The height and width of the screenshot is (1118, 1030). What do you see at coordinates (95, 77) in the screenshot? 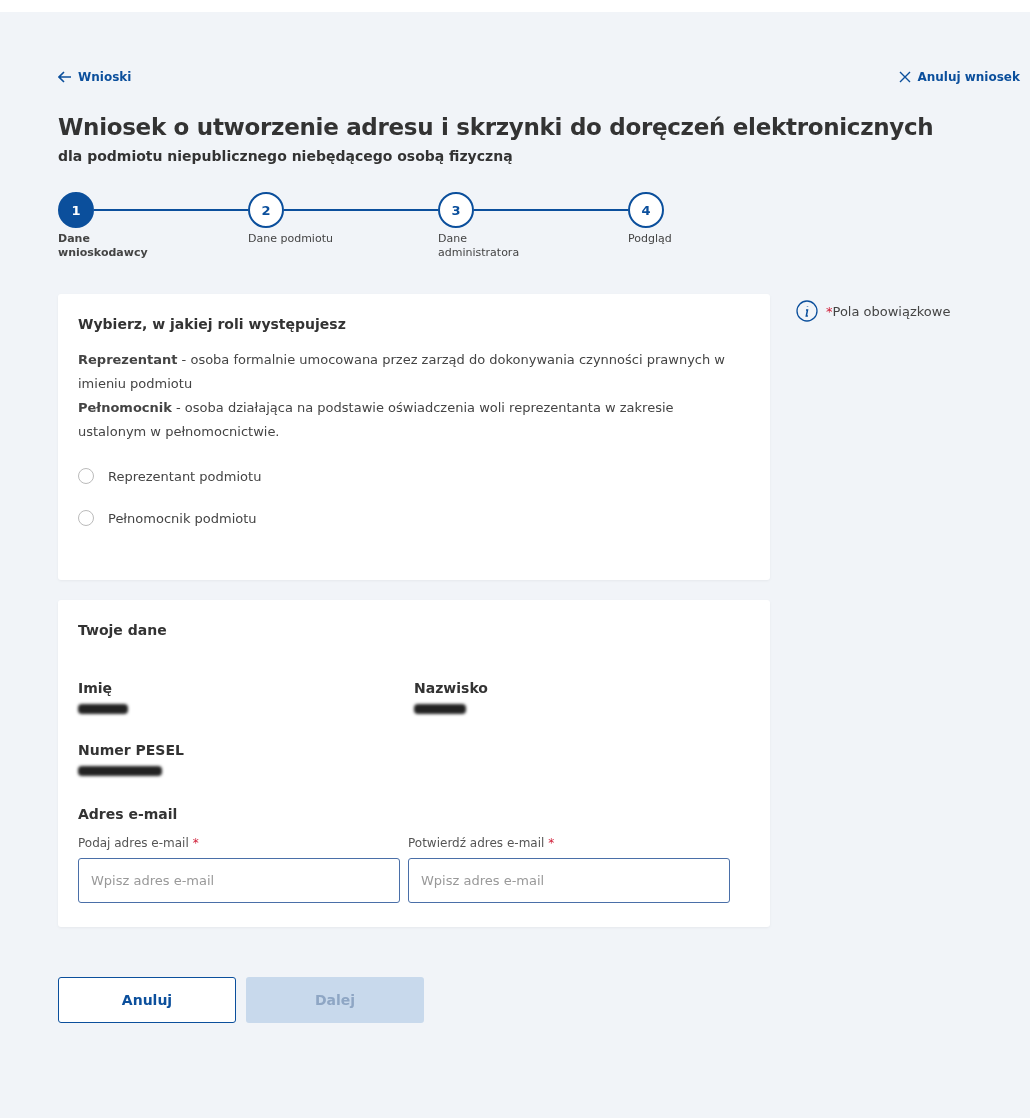
I see `back-link: Wnioski` at bounding box center [95, 77].